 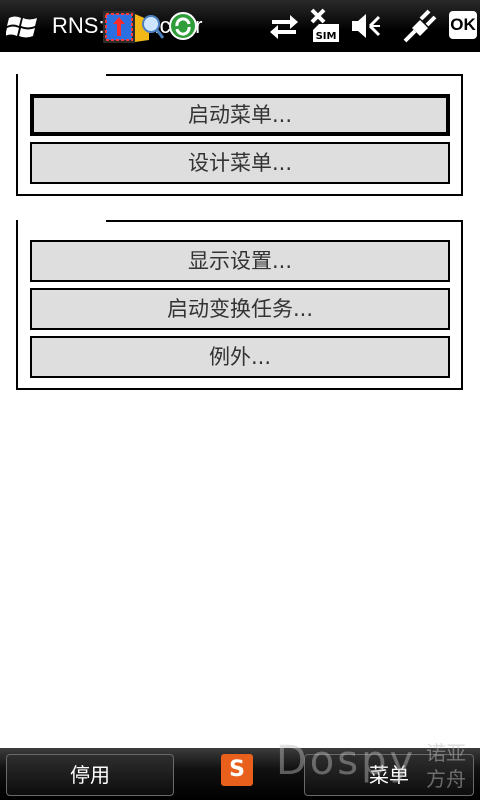 I want to click on disable-softkey: 停用, so click(x=90, y=775).